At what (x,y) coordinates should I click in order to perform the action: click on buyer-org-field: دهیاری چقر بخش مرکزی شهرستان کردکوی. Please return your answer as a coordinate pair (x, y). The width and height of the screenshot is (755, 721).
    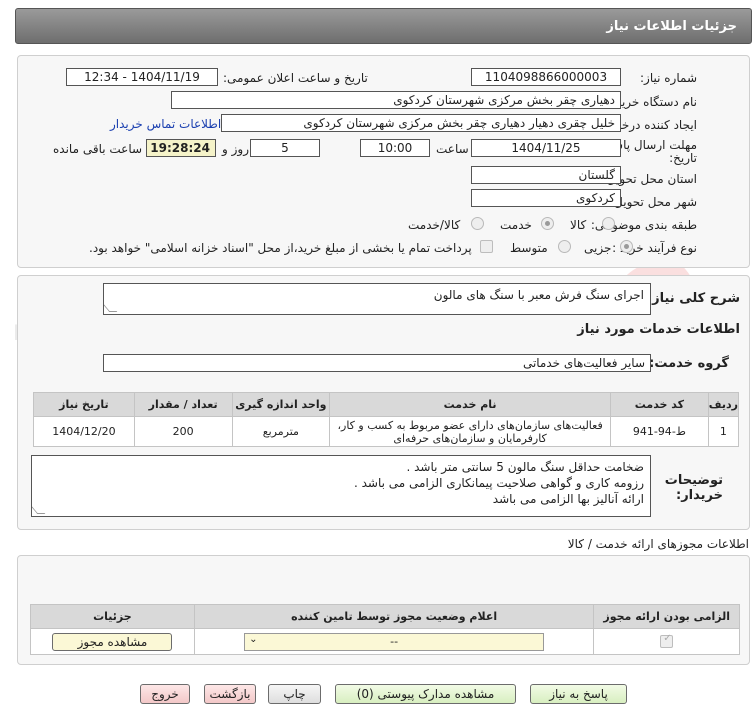
    Looking at the image, I should click on (396, 100).